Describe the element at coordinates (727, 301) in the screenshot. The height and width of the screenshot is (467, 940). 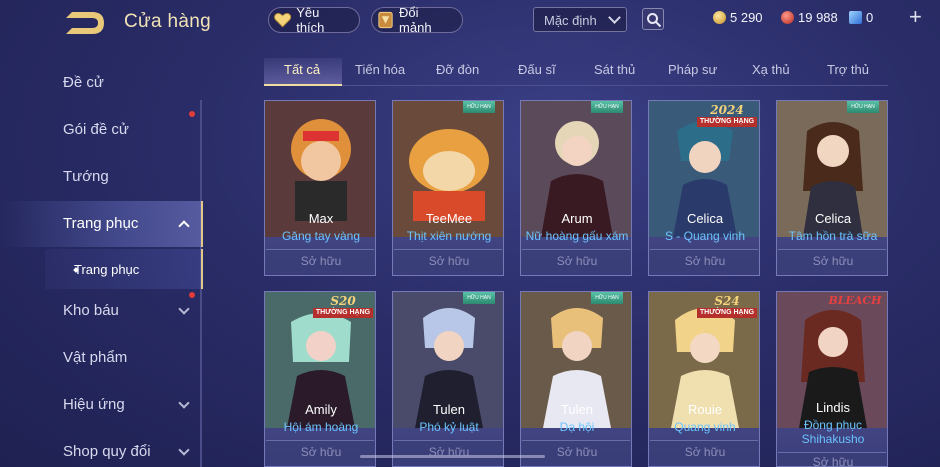
I see `season-label: S24` at that location.